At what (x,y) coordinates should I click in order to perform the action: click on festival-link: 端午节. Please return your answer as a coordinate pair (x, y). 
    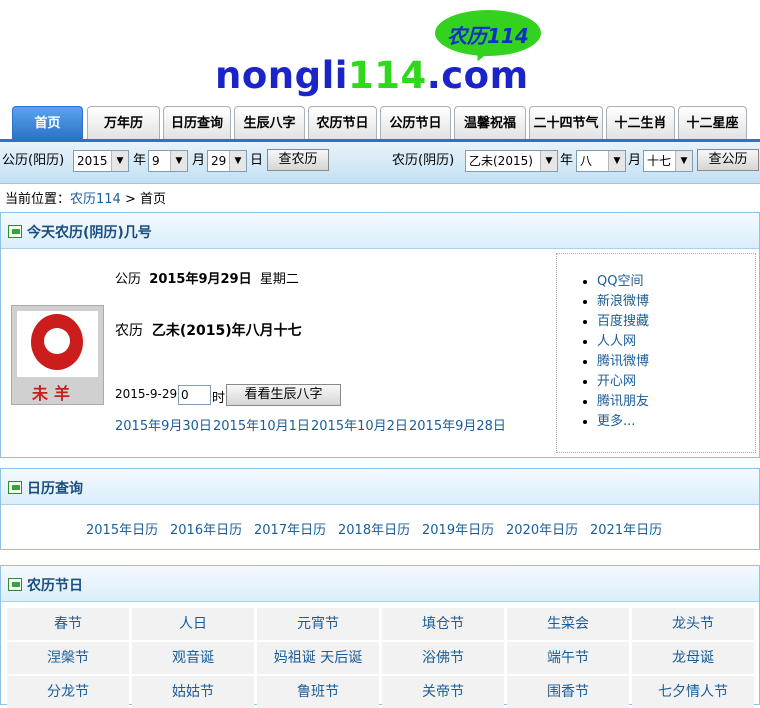
    Looking at the image, I should click on (568, 658).